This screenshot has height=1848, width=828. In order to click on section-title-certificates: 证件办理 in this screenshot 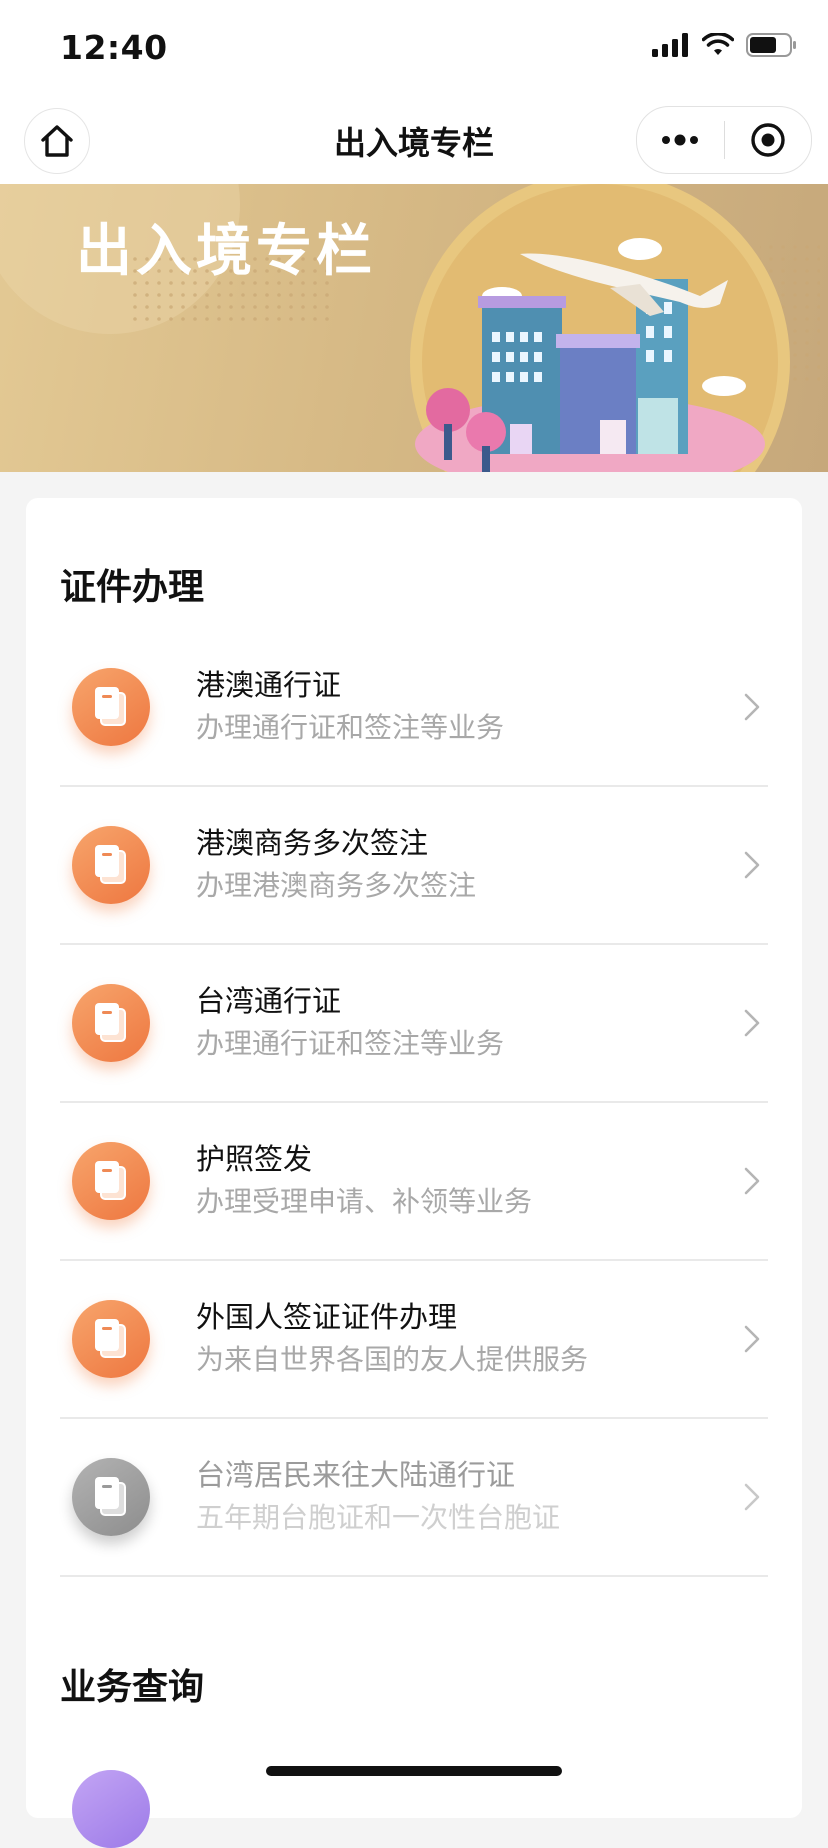, I will do `click(132, 587)`.